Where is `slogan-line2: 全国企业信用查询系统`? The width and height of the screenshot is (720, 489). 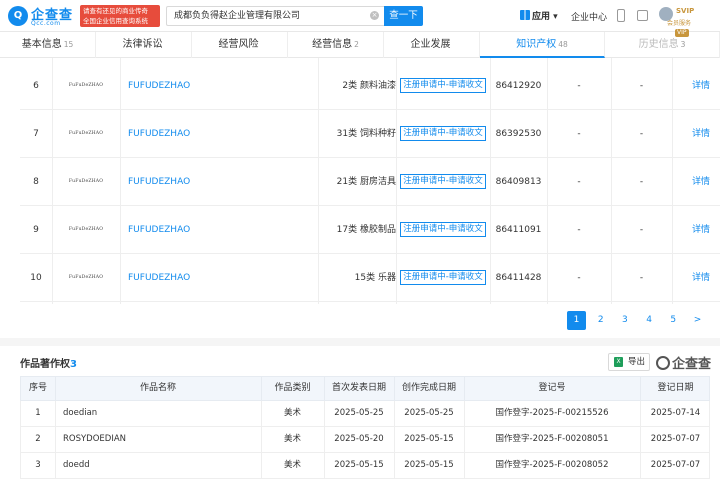
slogan-line2: 全国企业信用查询系统 is located at coordinates (115, 21).